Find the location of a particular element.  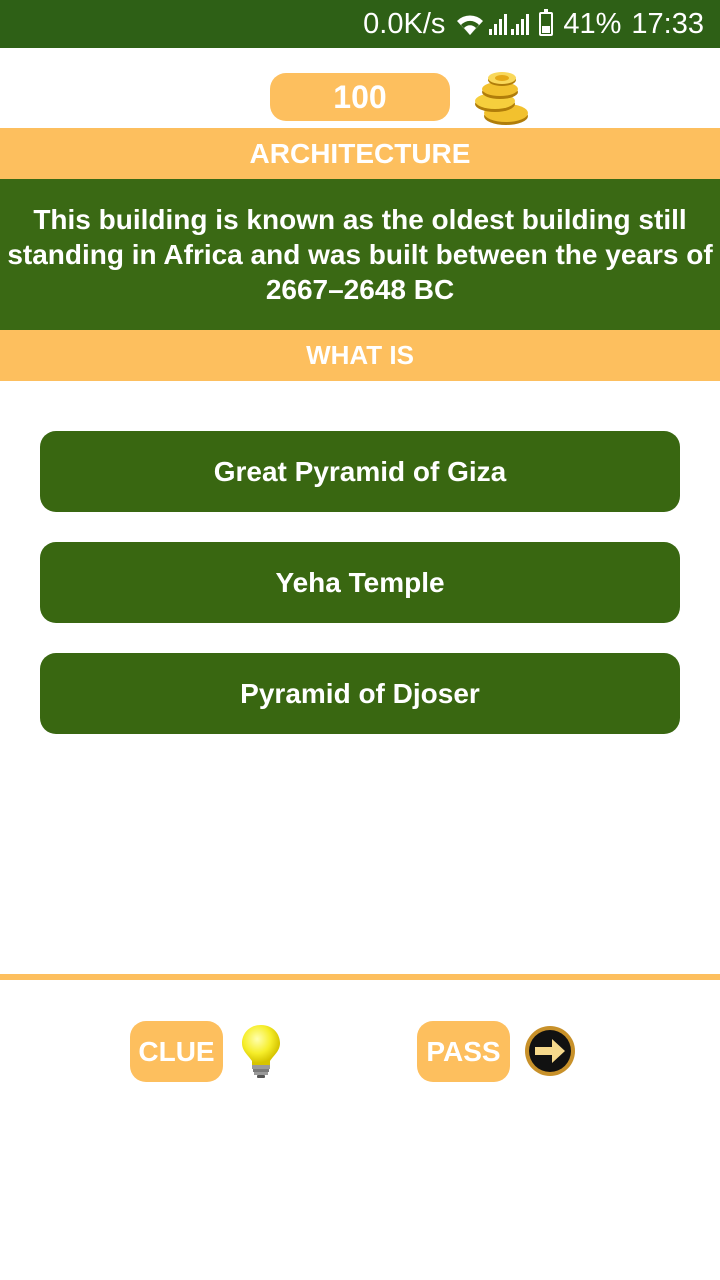

network-speed: 0.0K/s is located at coordinates (404, 23).